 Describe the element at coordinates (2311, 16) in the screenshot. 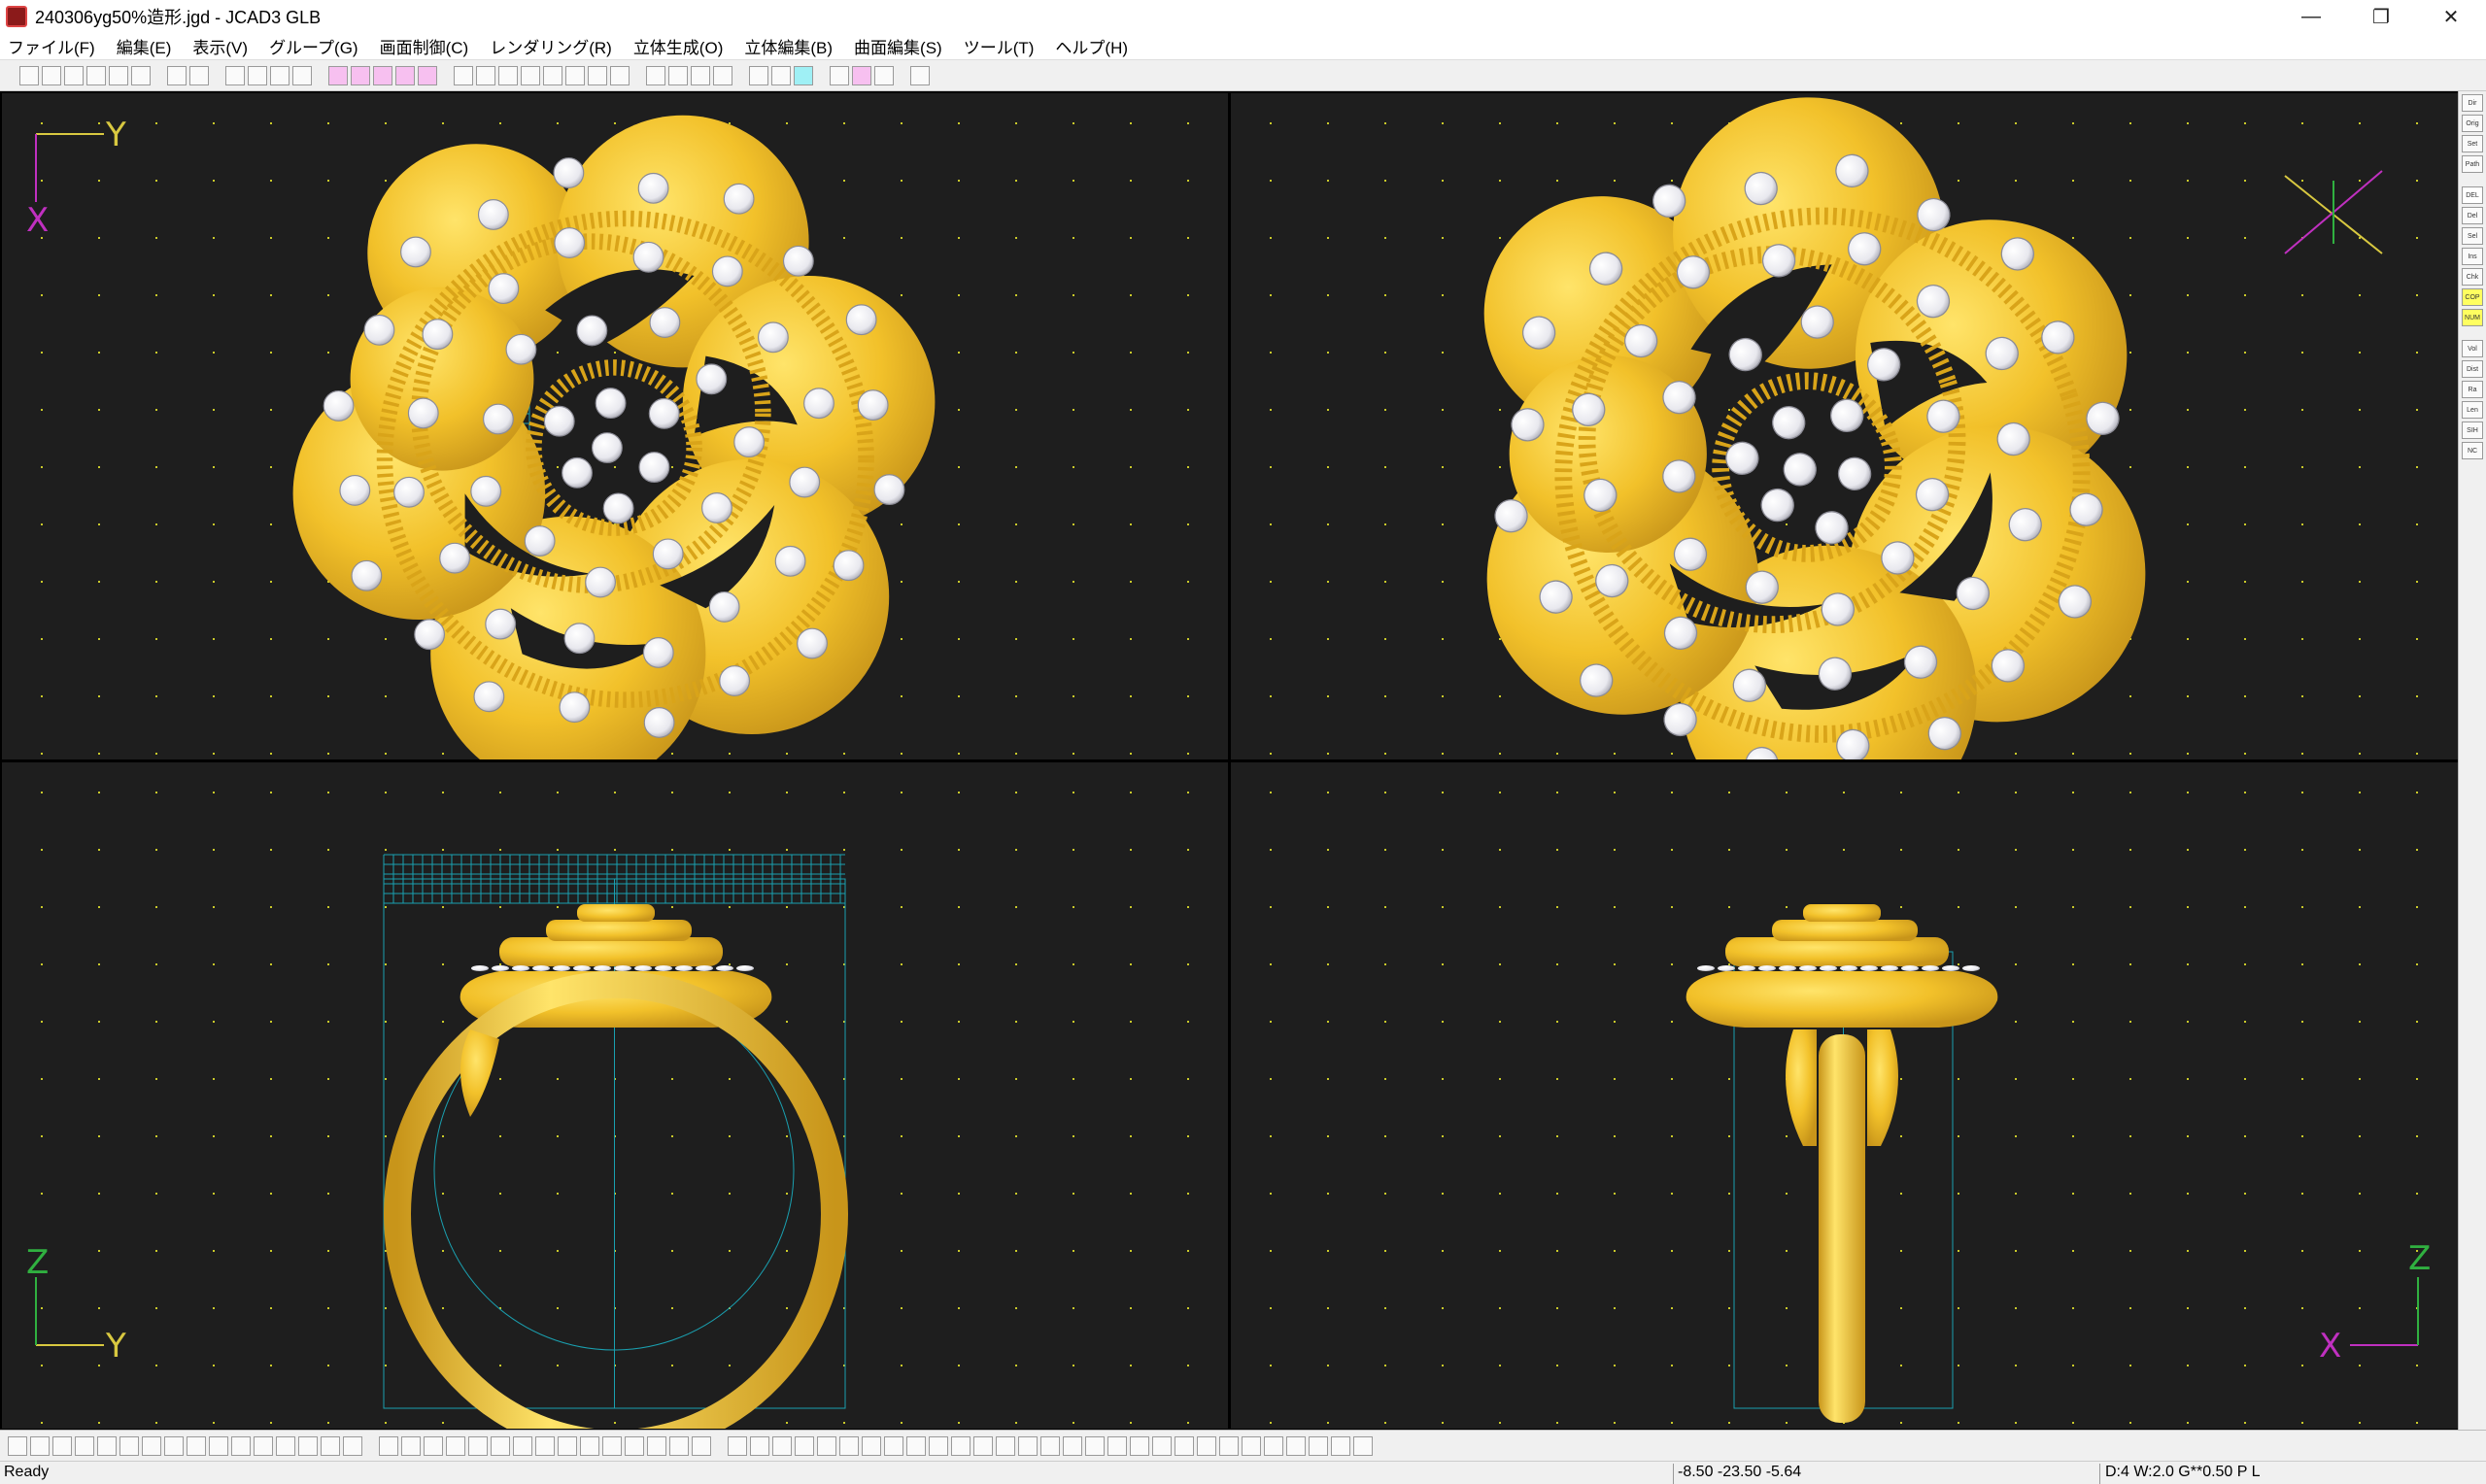

I see `minimize-button: —` at that location.